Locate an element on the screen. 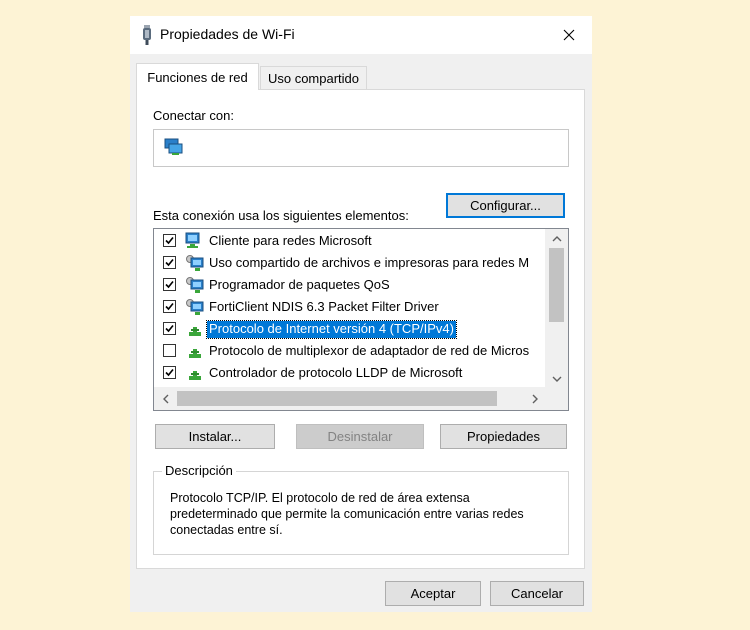 This screenshot has height=630, width=750. window-title: Propiedades de Wi-Fi is located at coordinates (227, 34).